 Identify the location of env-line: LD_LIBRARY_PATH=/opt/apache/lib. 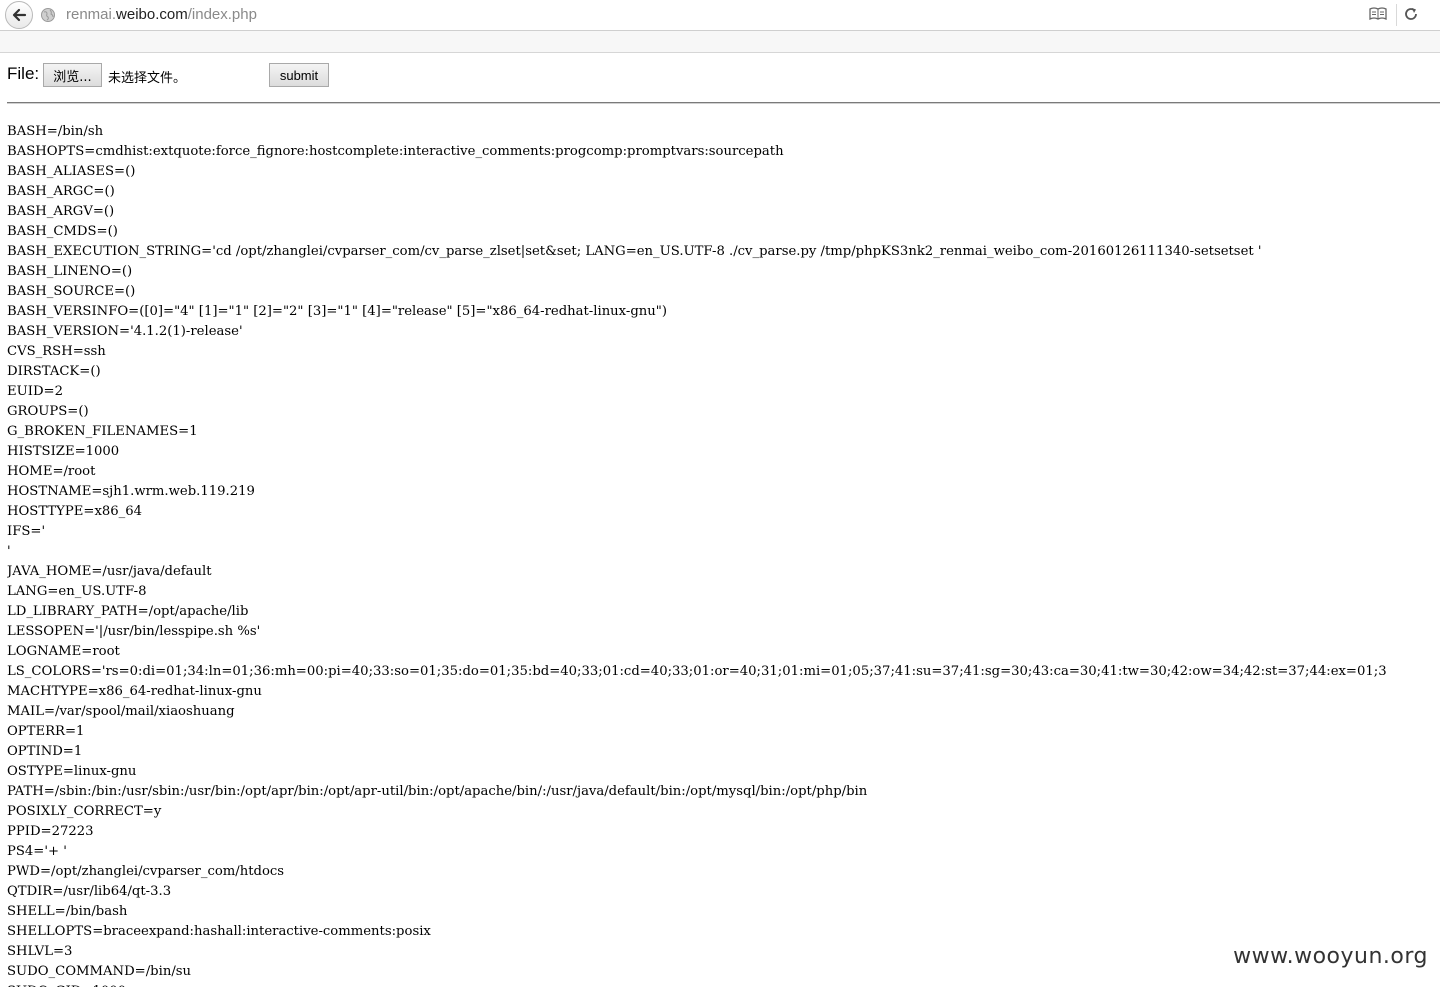
(128, 611).